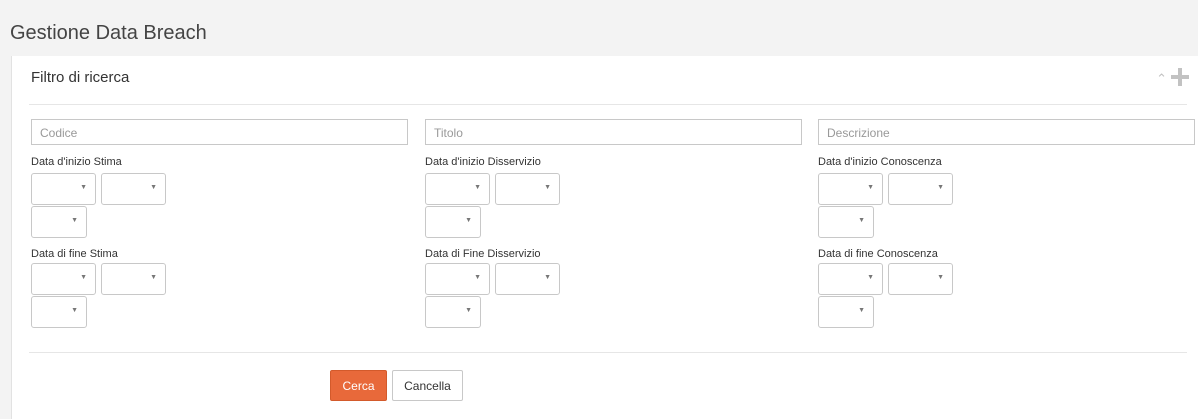 This screenshot has width=1198, height=419. Describe the element at coordinates (880, 162) in the screenshot. I see `label-data-inizio-conoscenza: Data d'inizio Conoscenza` at that location.